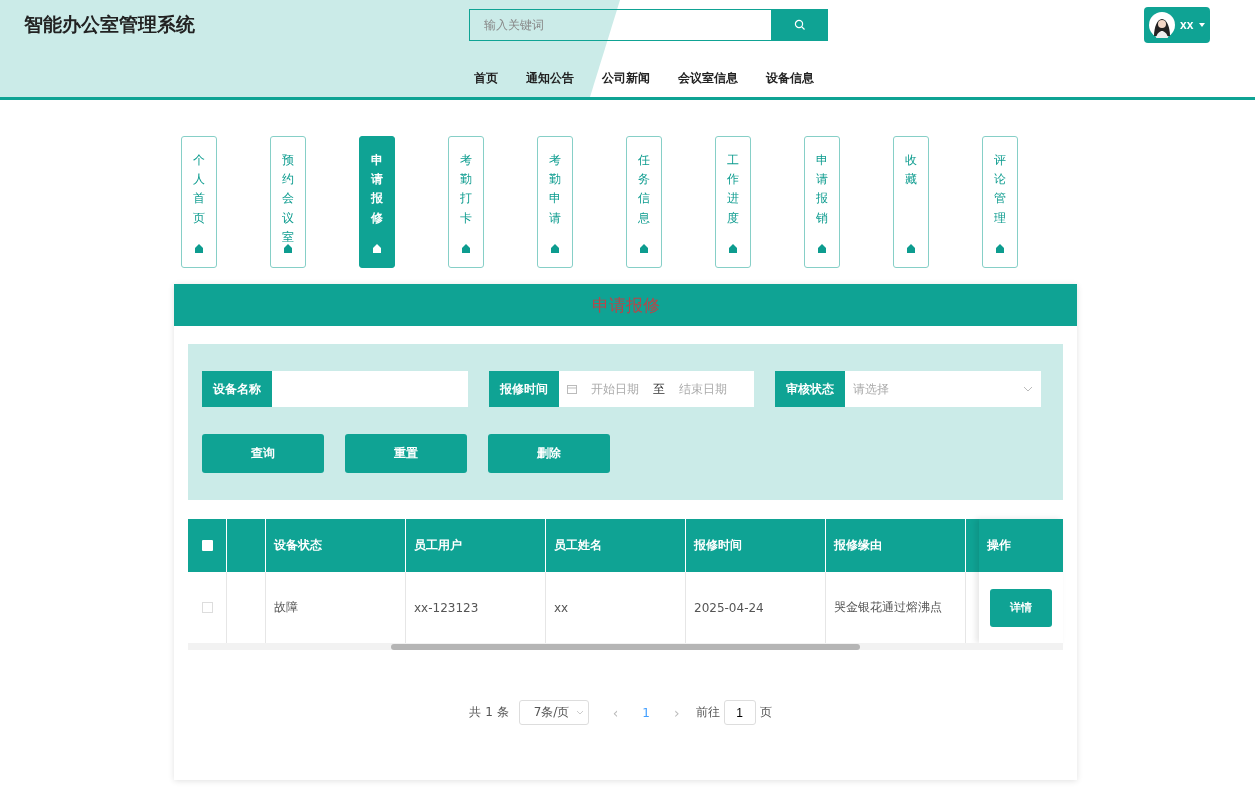 Image resolution: width=1255 pixels, height=796 pixels. What do you see at coordinates (377, 202) in the screenshot?
I see `side-menu-item: 申请报修` at bounding box center [377, 202].